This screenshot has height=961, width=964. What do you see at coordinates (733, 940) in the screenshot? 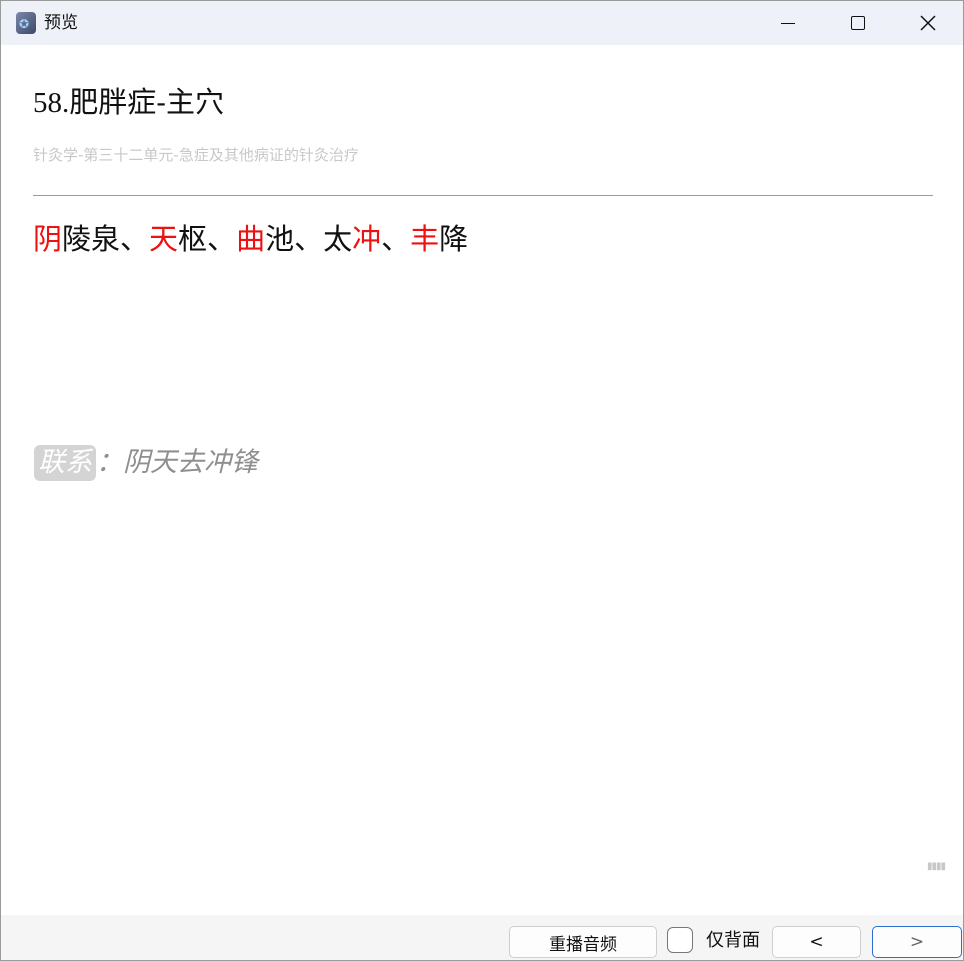
I see `back-only-label: 仅背面` at bounding box center [733, 940].